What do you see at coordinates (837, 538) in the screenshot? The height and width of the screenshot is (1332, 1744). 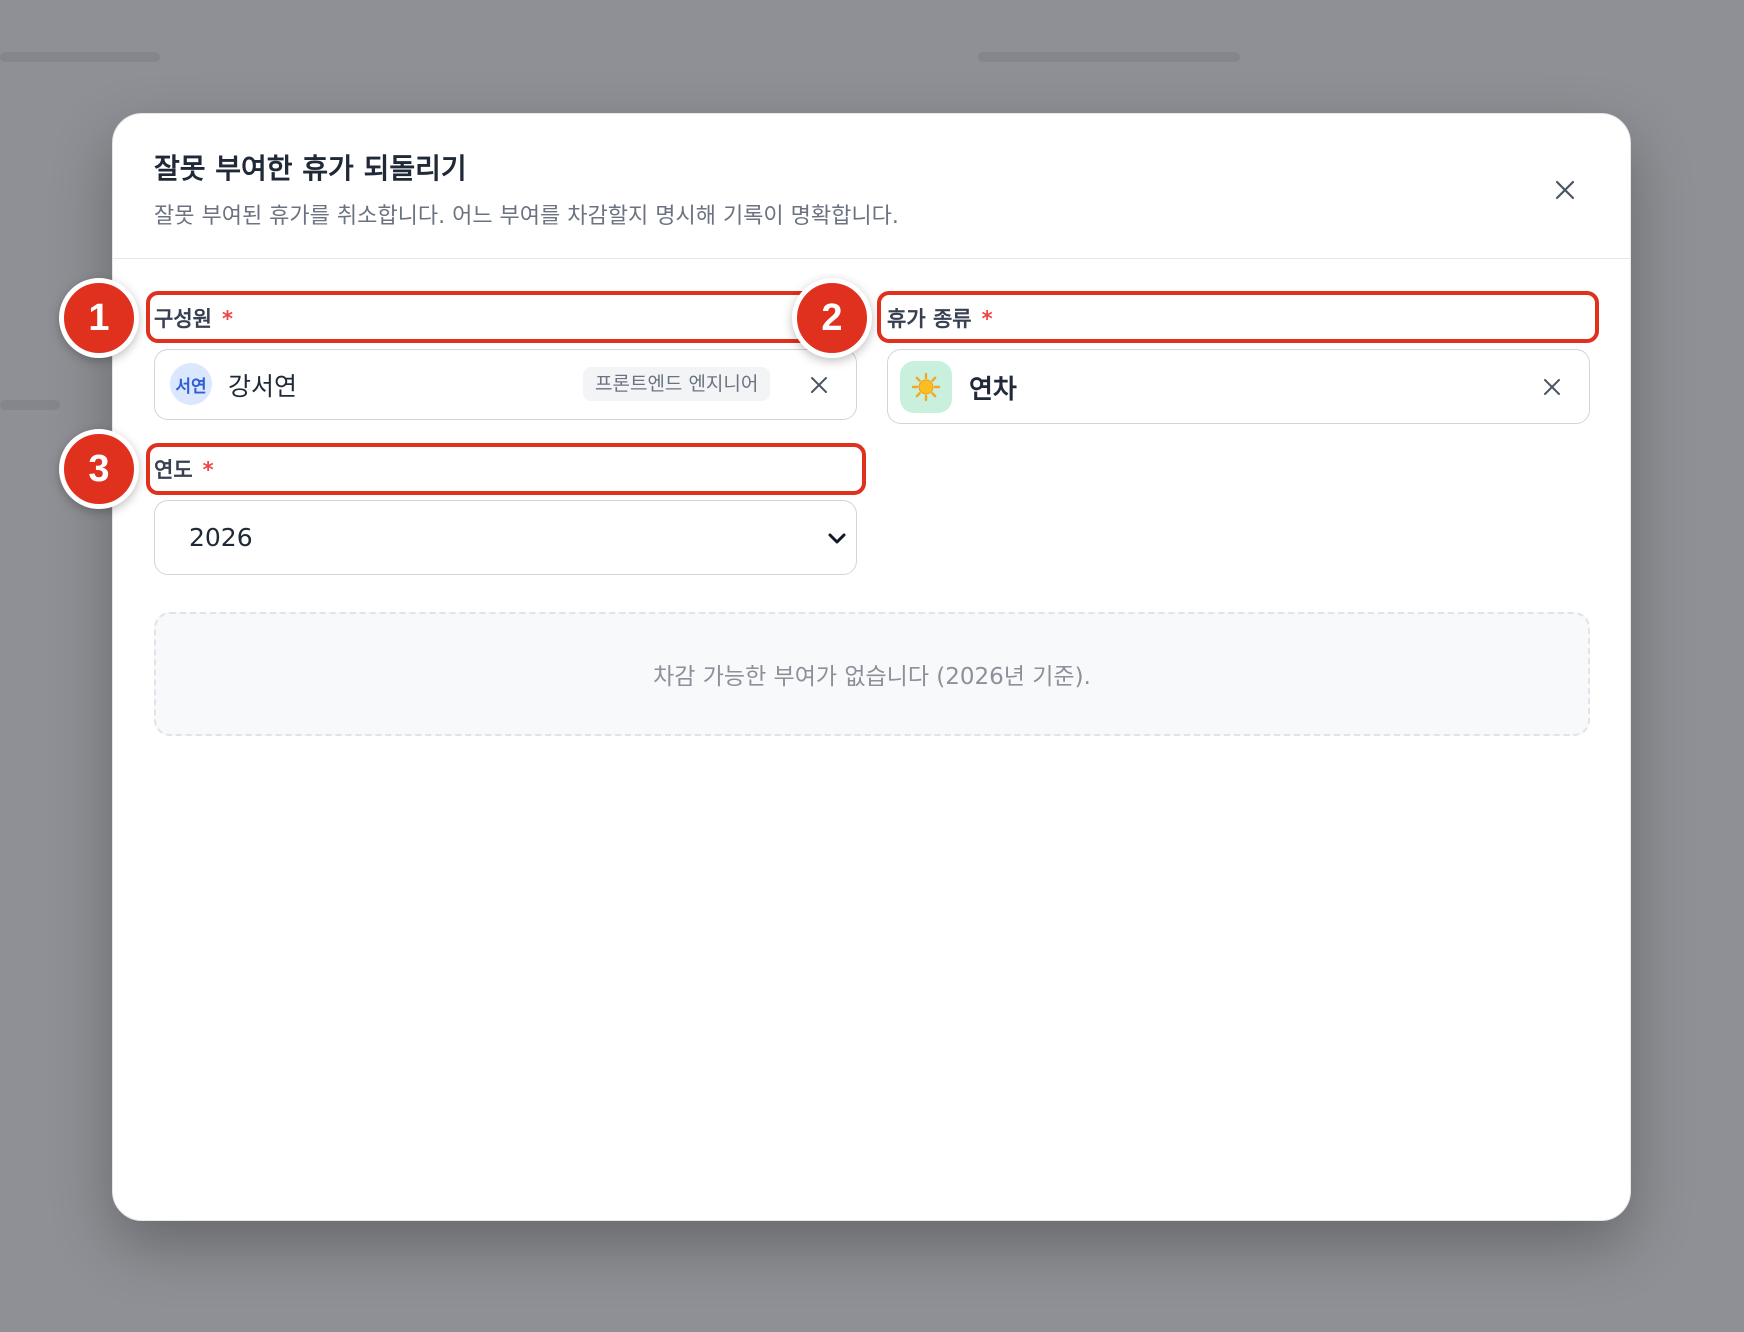 I see `chevron-down-icon` at bounding box center [837, 538].